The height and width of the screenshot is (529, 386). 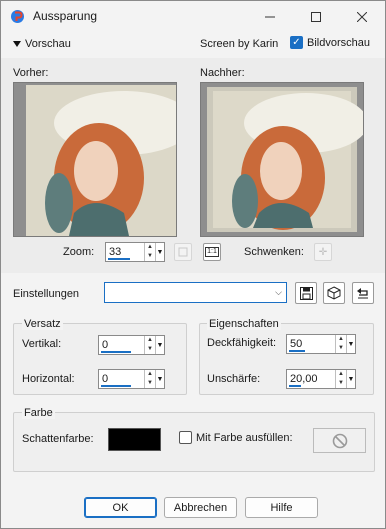 I want to click on reset-button, so click(x=363, y=293).